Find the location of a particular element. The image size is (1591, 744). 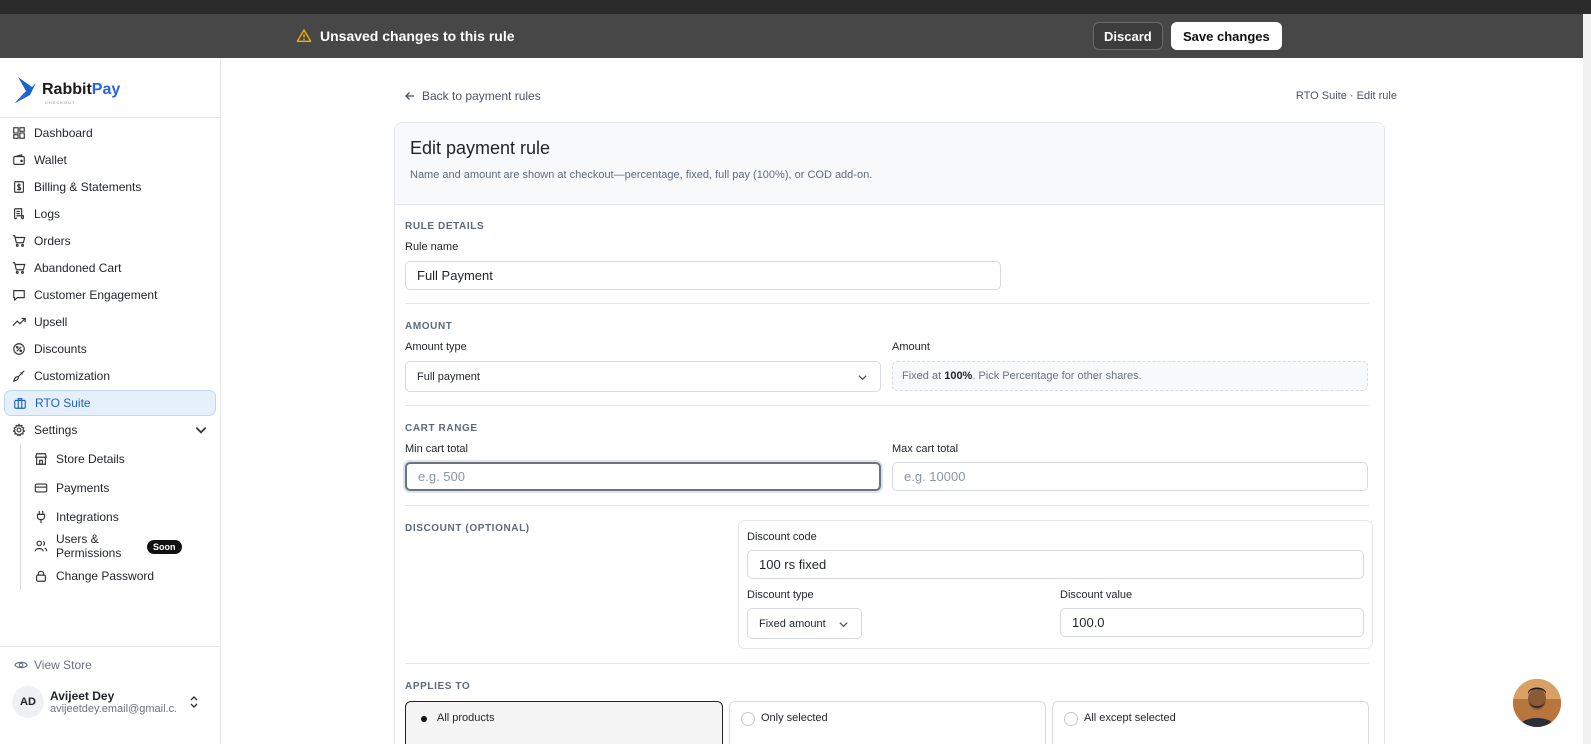

sidebar-item-label: Settings is located at coordinates (56, 430).